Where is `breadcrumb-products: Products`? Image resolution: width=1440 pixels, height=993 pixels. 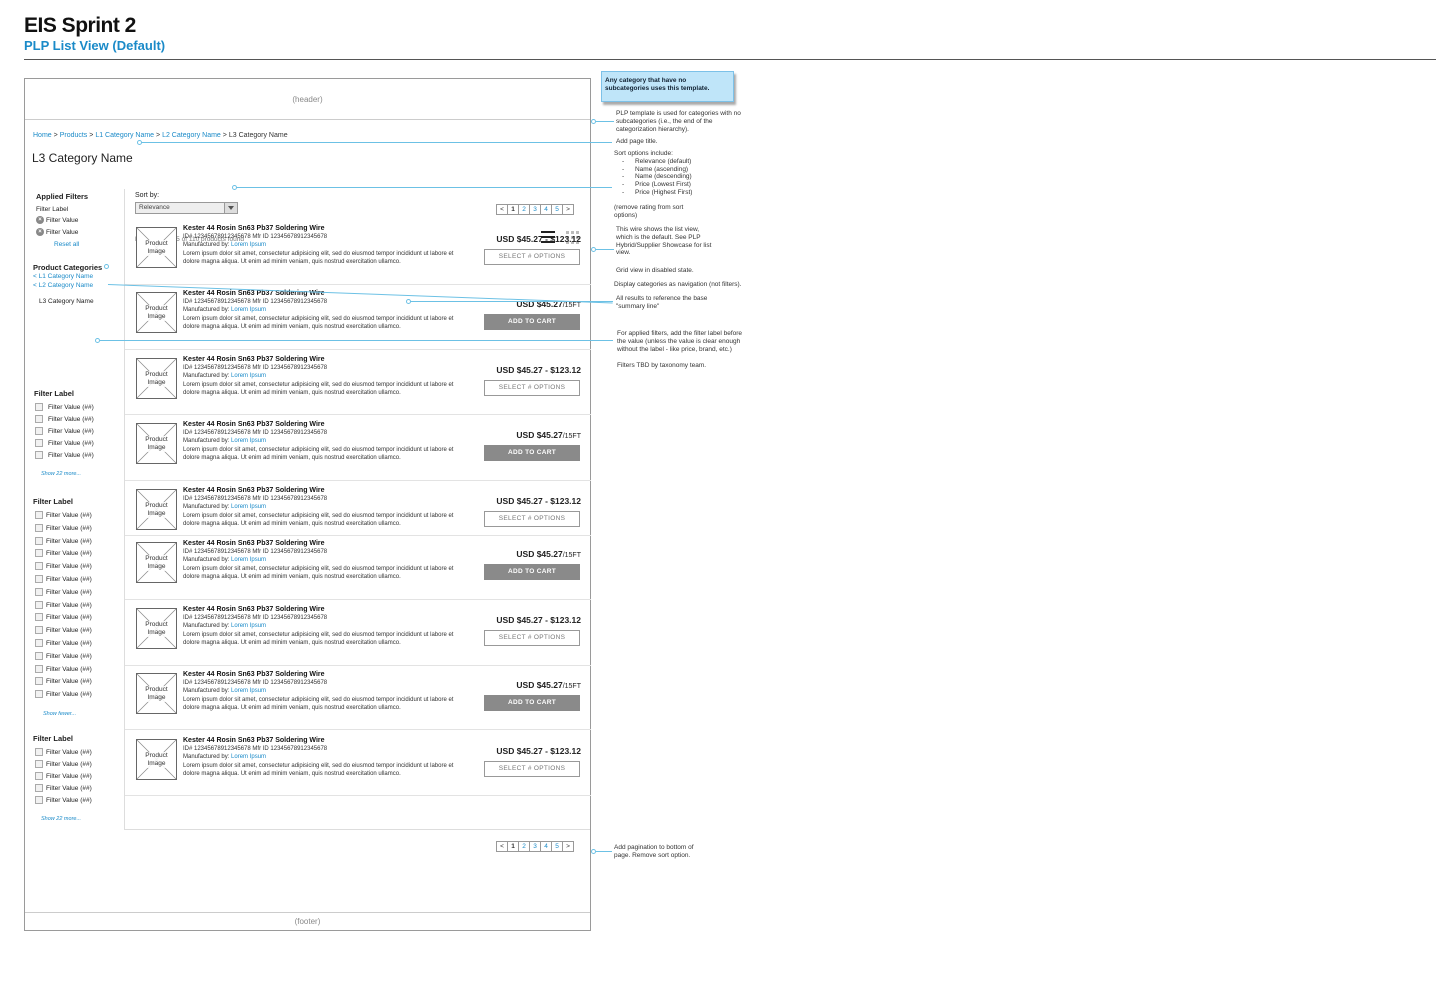 breadcrumb-products: Products is located at coordinates (74, 135).